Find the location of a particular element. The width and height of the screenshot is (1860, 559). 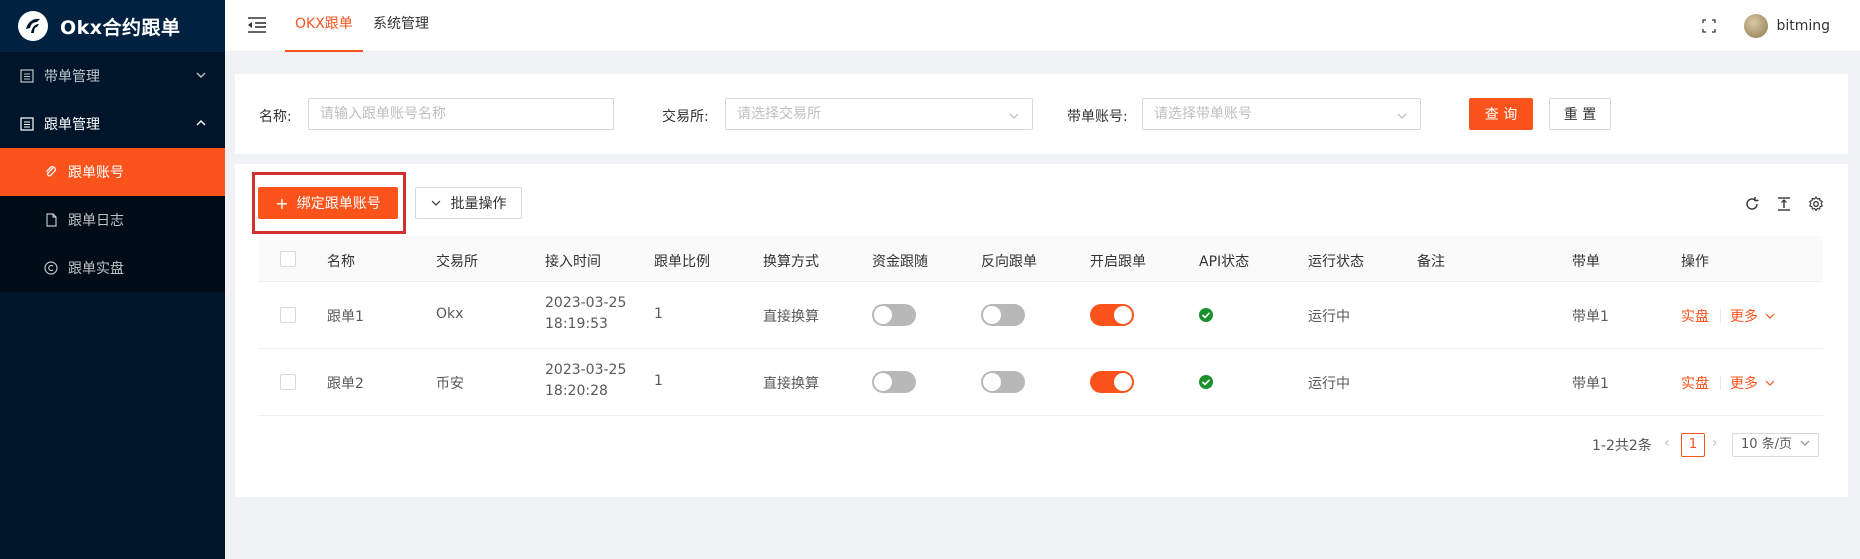

pagination-total: 1-2共2条 is located at coordinates (1622, 446).